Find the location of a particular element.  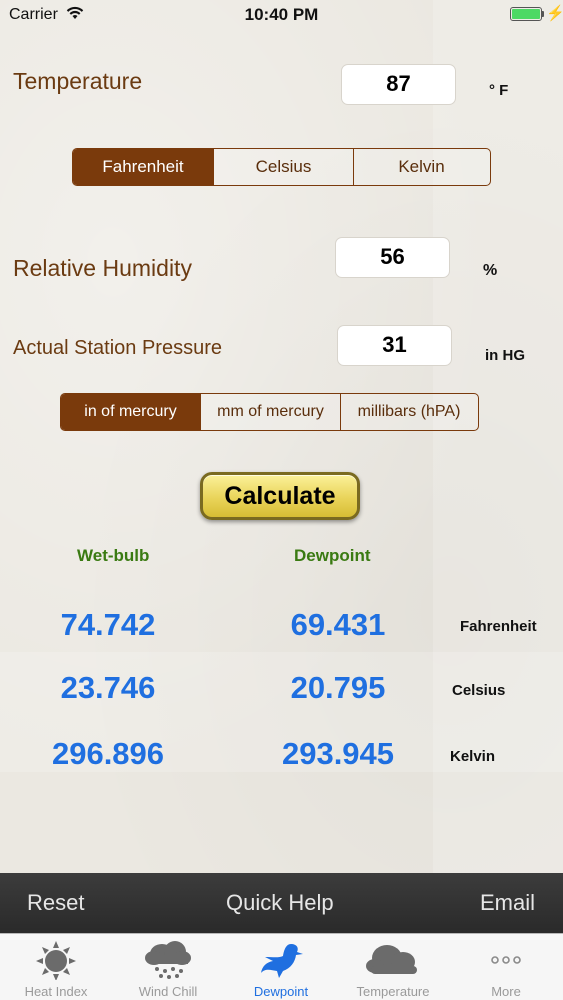

battery-tip is located at coordinates (543, 14).